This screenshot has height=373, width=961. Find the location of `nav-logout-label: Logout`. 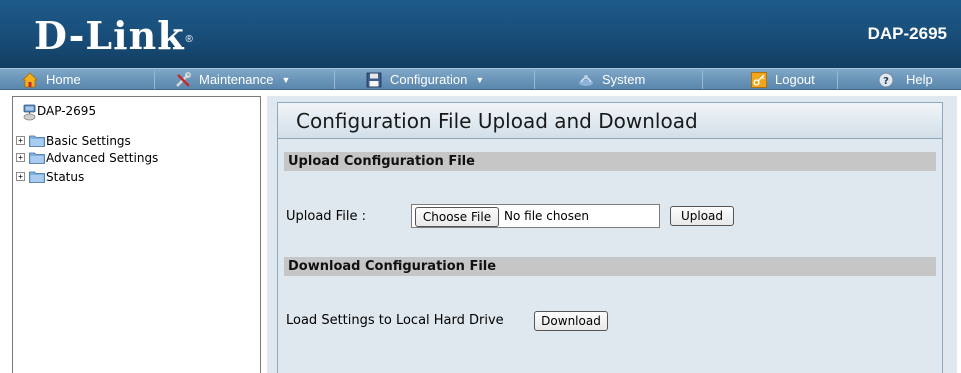

nav-logout-label: Logout is located at coordinates (795, 79).